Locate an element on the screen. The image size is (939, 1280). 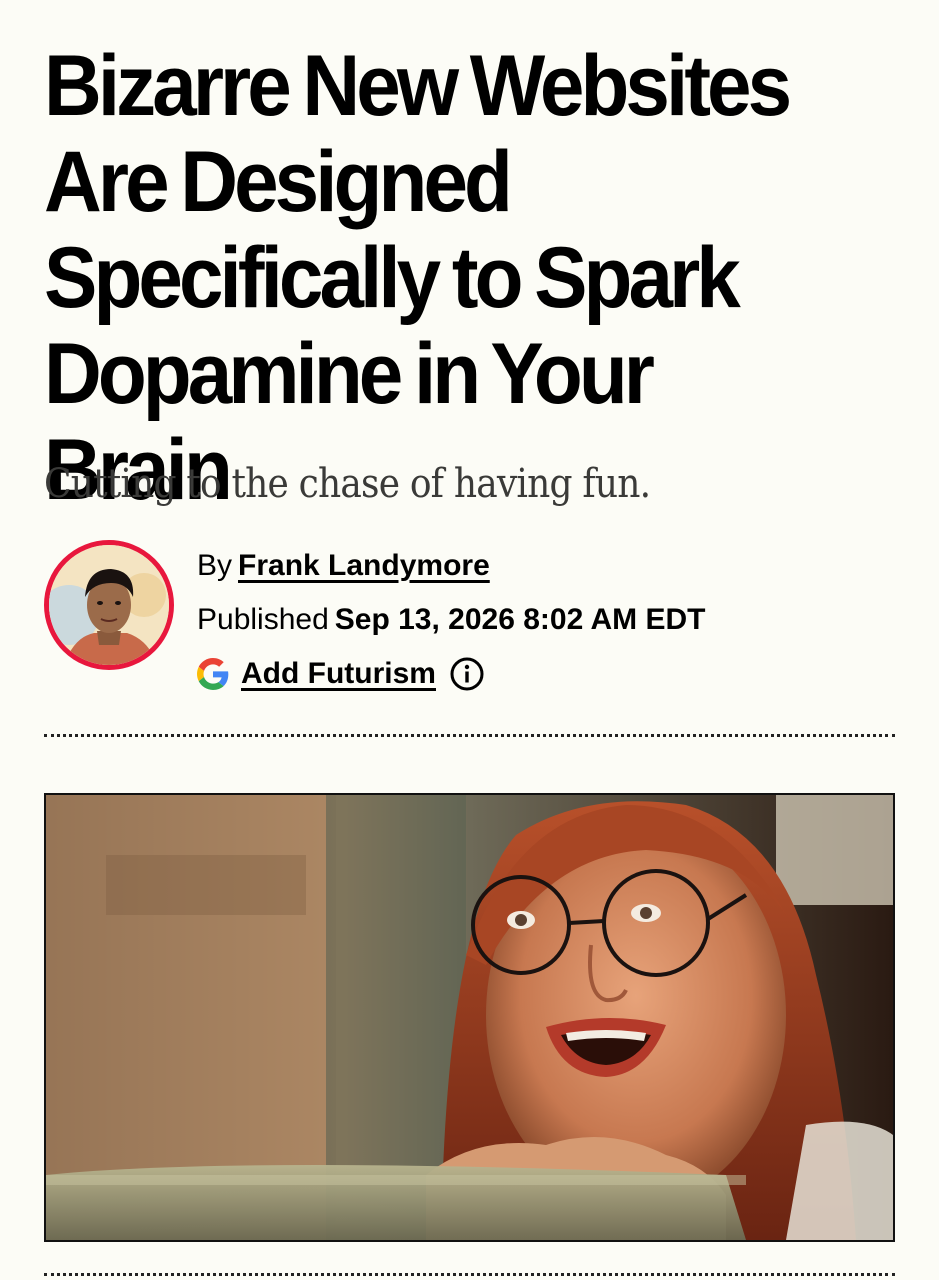
published-datetime: Sep 13, 2026 8:02 AM EDT is located at coordinates (520, 619).